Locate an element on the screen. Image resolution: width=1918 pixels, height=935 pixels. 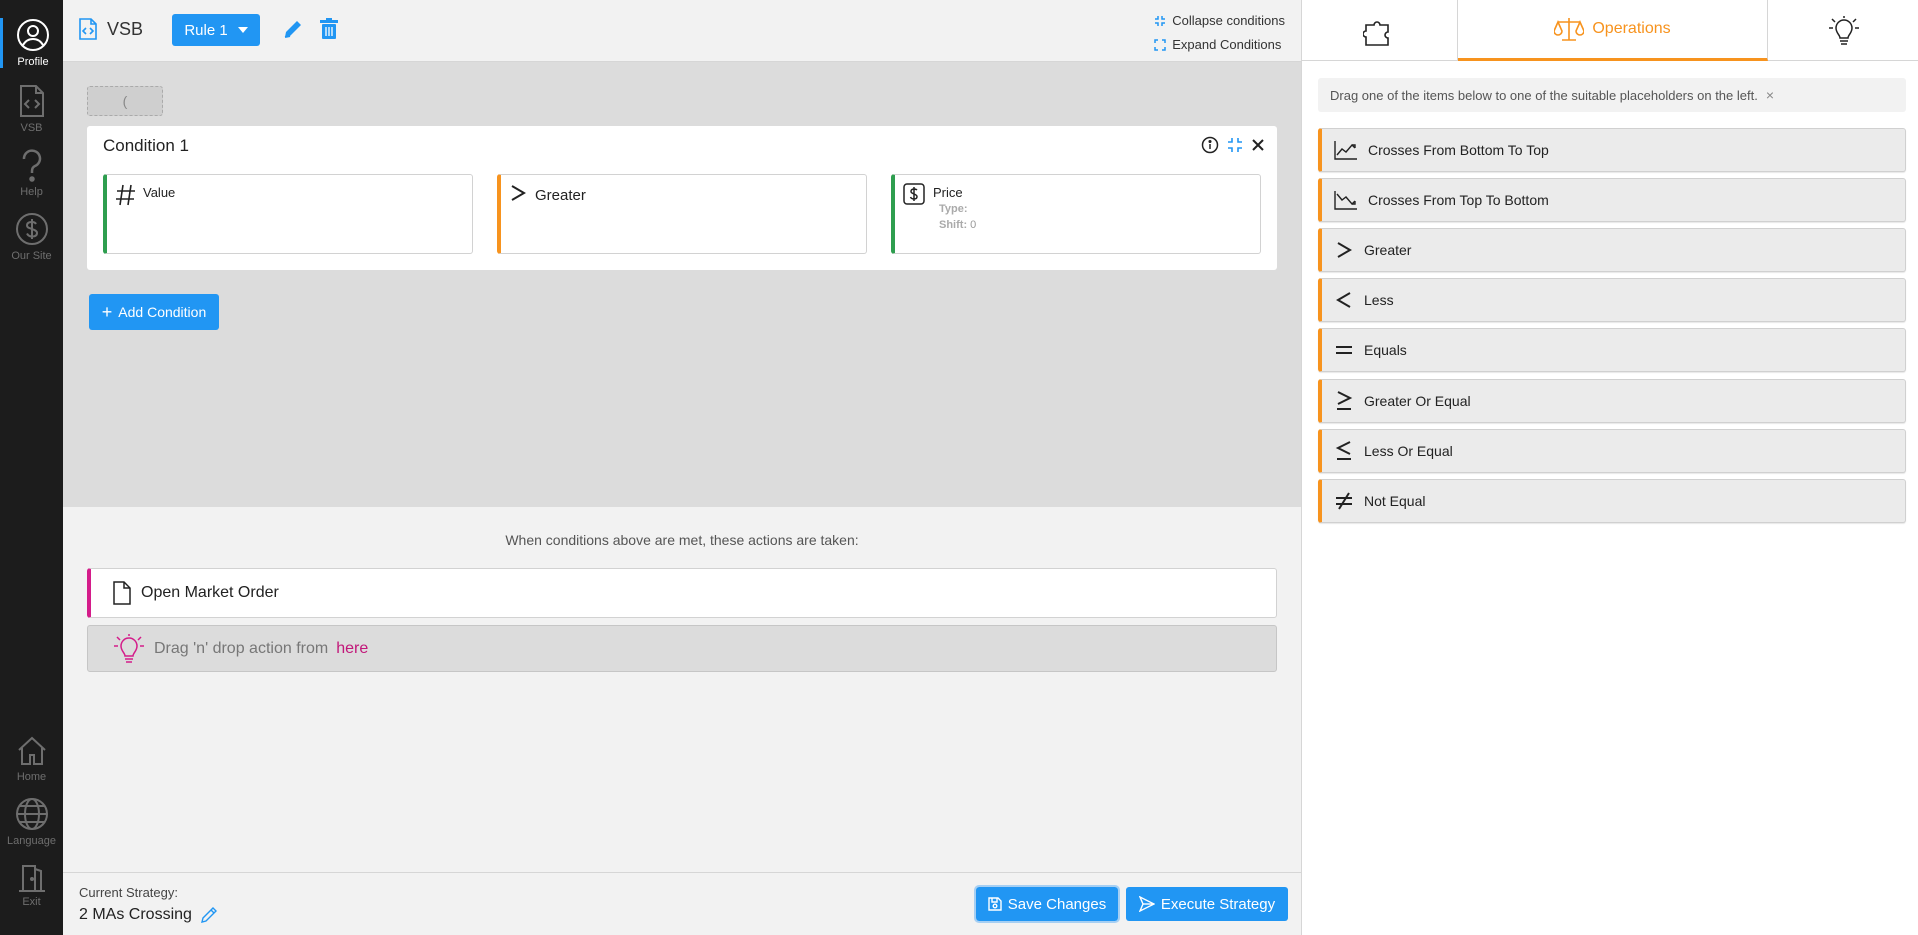
collapse-expand-links: Collapse conditions Expand Conditions is located at coordinates (1219, 33).